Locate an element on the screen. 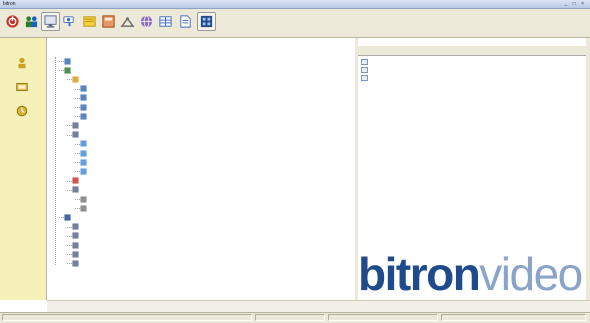 The width and height of the screenshot is (590, 323). exit-button is located at coordinates (12, 21).